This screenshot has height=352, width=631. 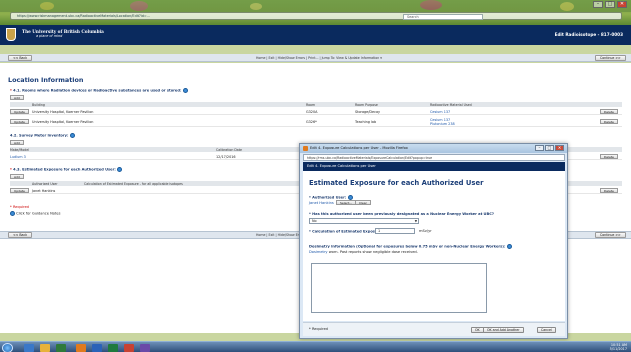 I want to click on dialog-close-button: ✕, so click(x=559, y=148).